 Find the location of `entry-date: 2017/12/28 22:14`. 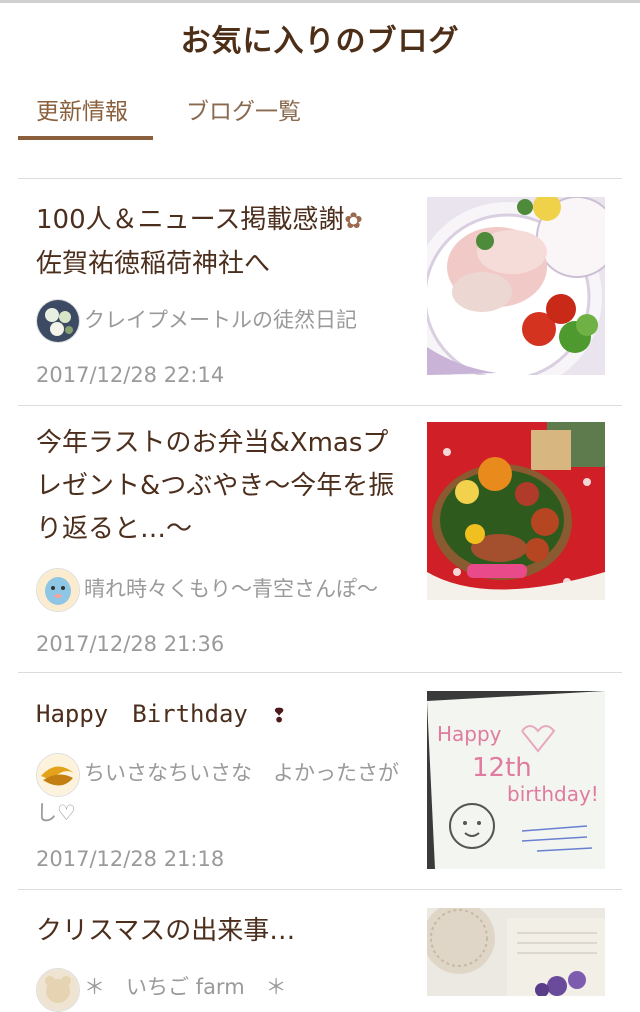

entry-date: 2017/12/28 22:14 is located at coordinates (130, 375).